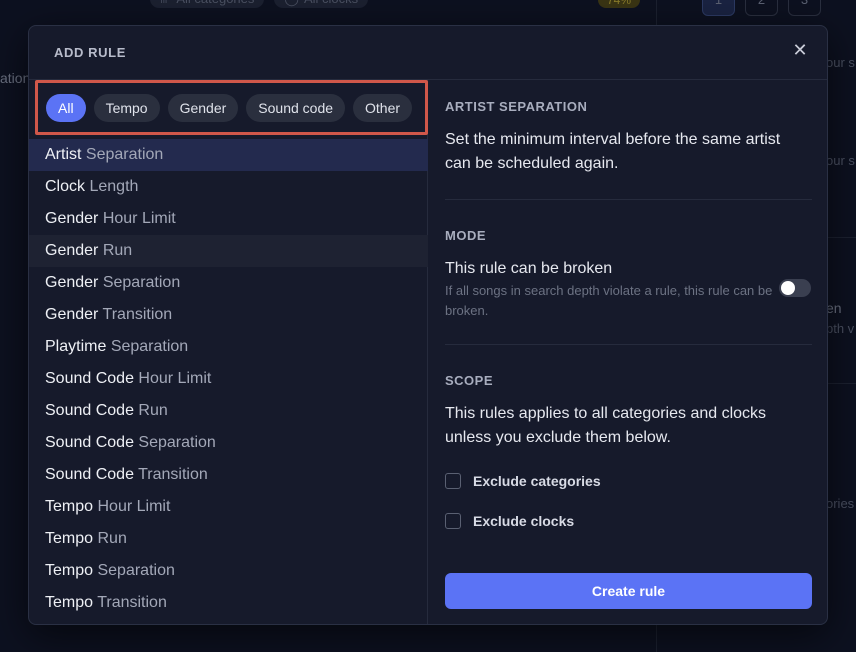 The width and height of the screenshot is (856, 652). Describe the element at coordinates (228, 315) in the screenshot. I see `rule-item: Gender Transition` at that location.